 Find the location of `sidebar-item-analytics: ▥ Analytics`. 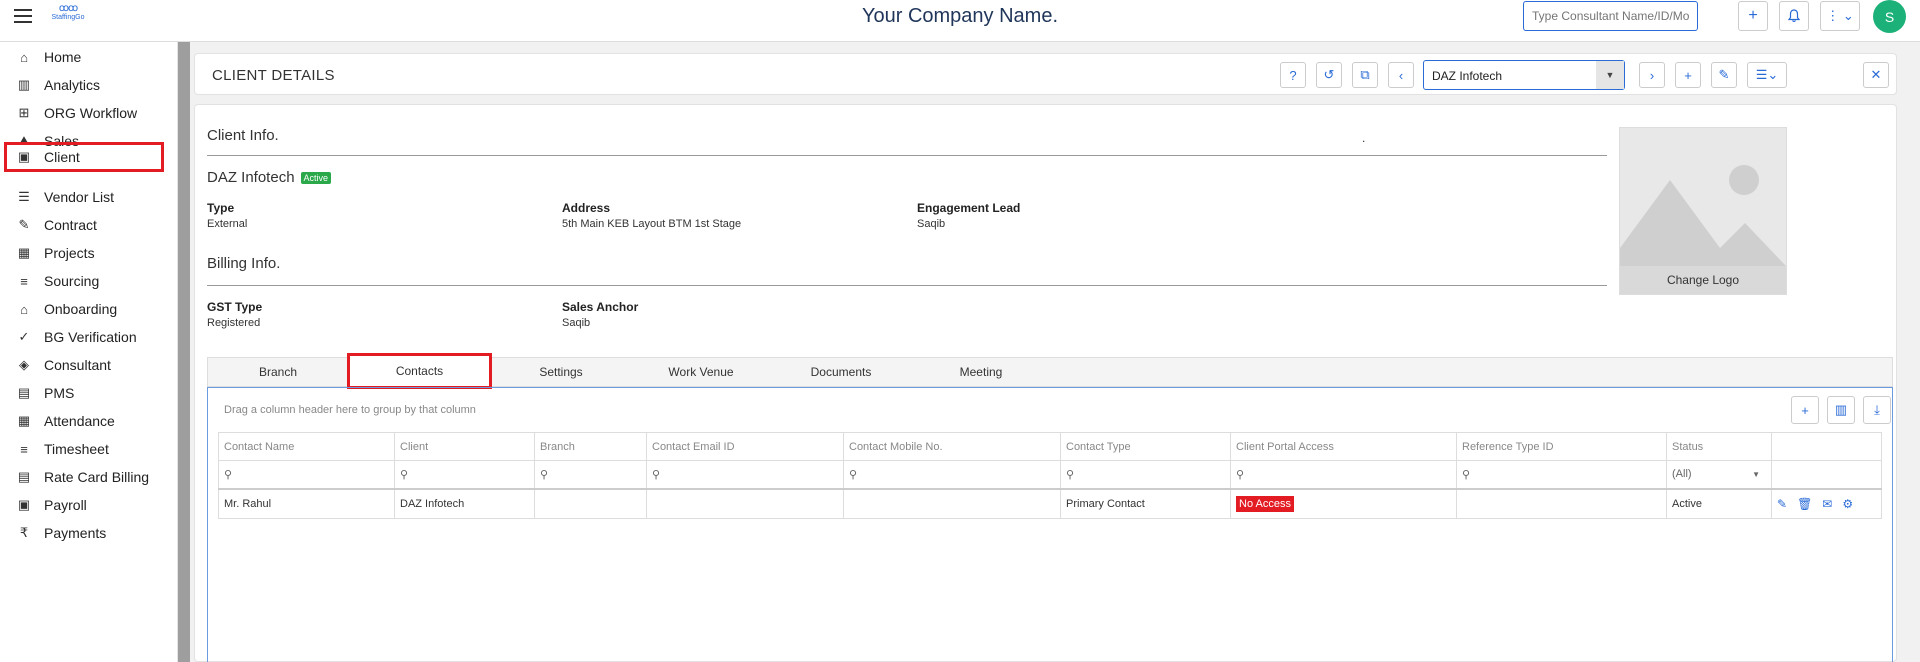

sidebar-item-analytics: ▥ Analytics is located at coordinates (89, 85).